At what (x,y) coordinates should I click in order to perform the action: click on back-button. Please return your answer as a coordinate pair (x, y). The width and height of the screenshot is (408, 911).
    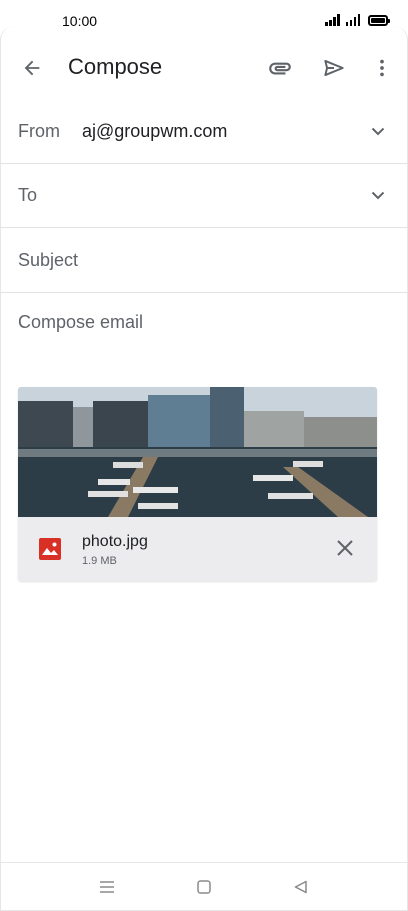
    Looking at the image, I should click on (32, 68).